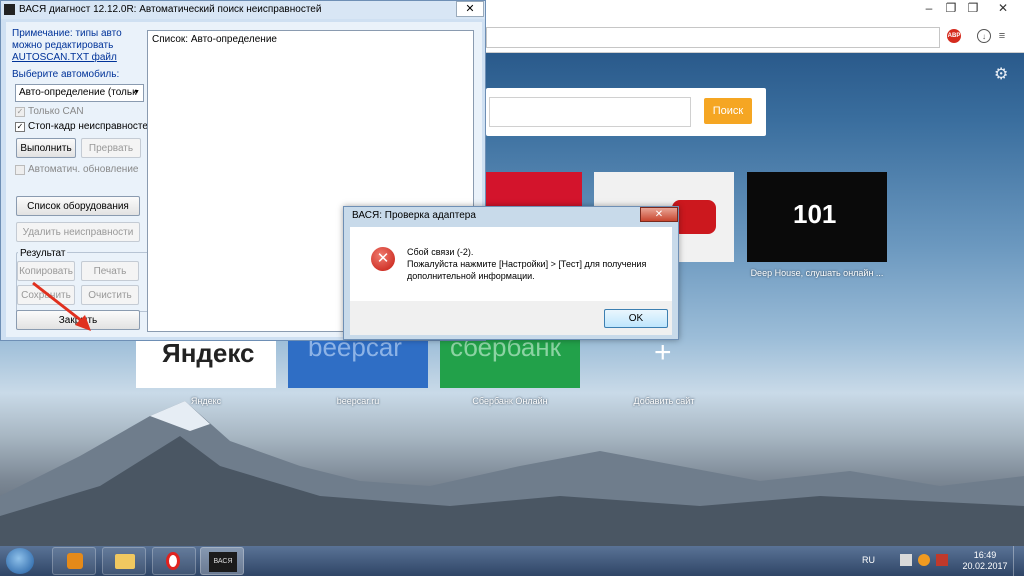 The image size is (1024, 576). I want to click on run-button: Выполнить, so click(46, 148).